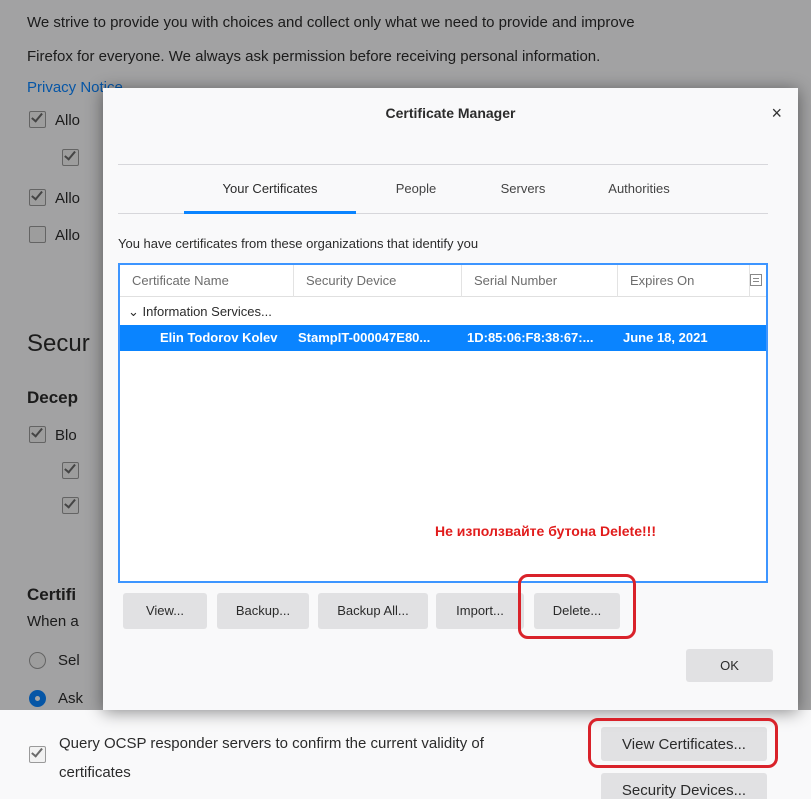 The width and height of the screenshot is (811, 799). I want to click on cell-expires-on: June 18, 2021, so click(665, 337).